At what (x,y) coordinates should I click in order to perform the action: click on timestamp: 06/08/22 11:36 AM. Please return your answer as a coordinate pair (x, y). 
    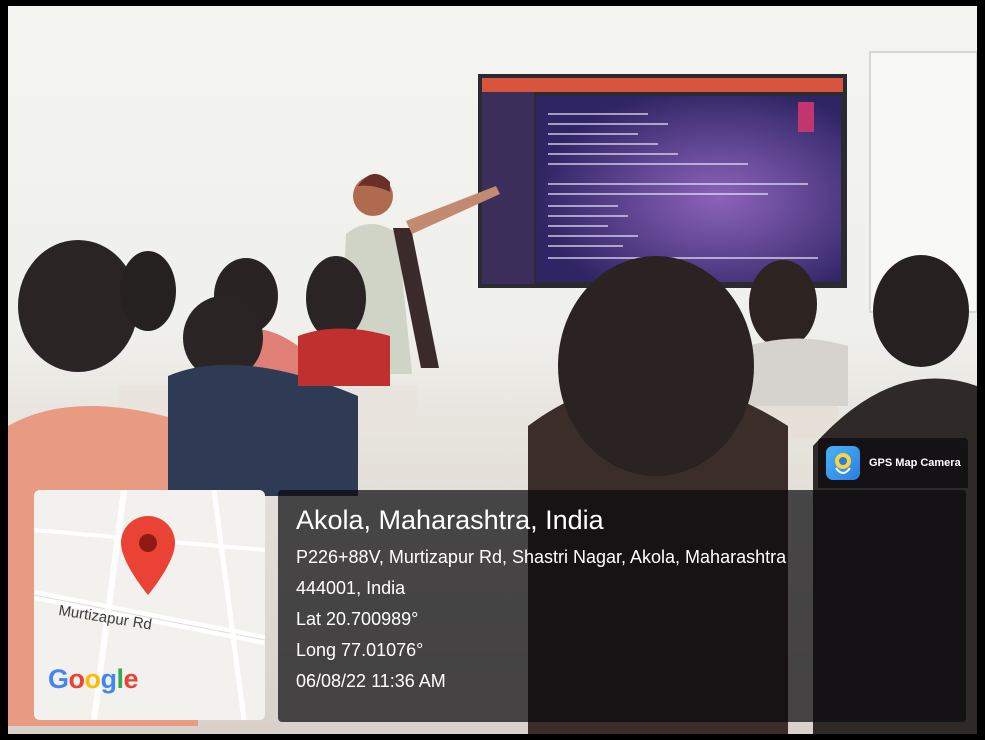
    Looking at the image, I should click on (371, 681).